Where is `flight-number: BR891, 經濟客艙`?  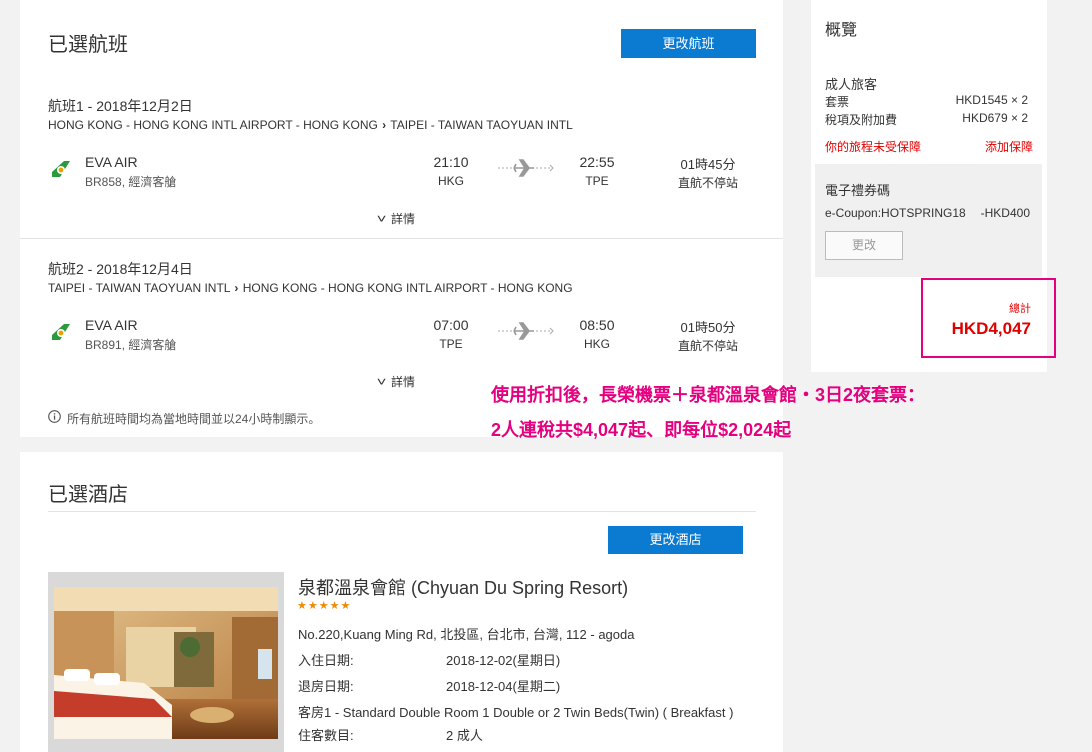 flight-number: BR891, 經濟客艙 is located at coordinates (131, 345).